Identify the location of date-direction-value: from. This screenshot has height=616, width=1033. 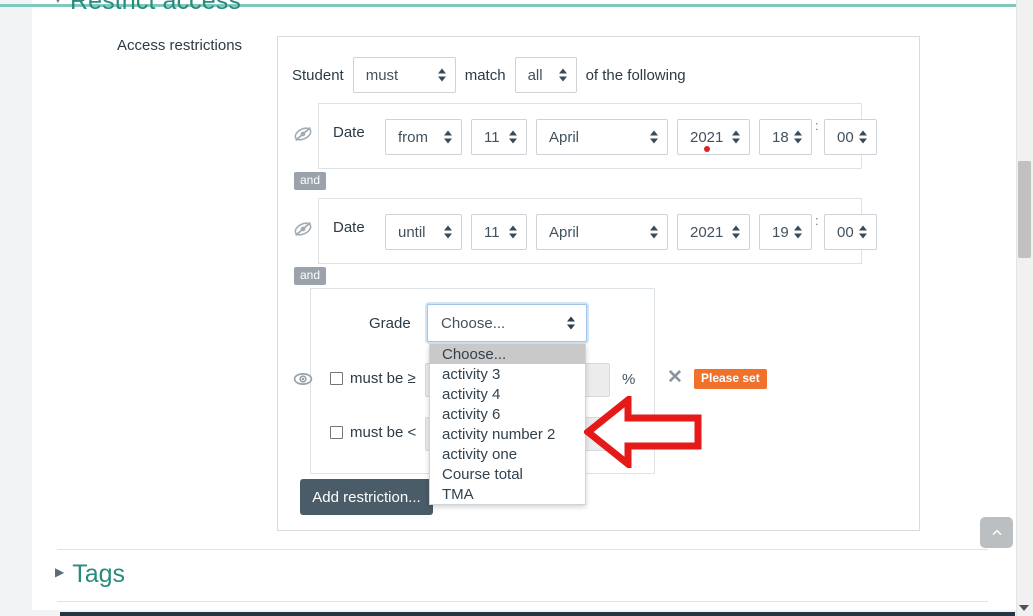
(413, 137).